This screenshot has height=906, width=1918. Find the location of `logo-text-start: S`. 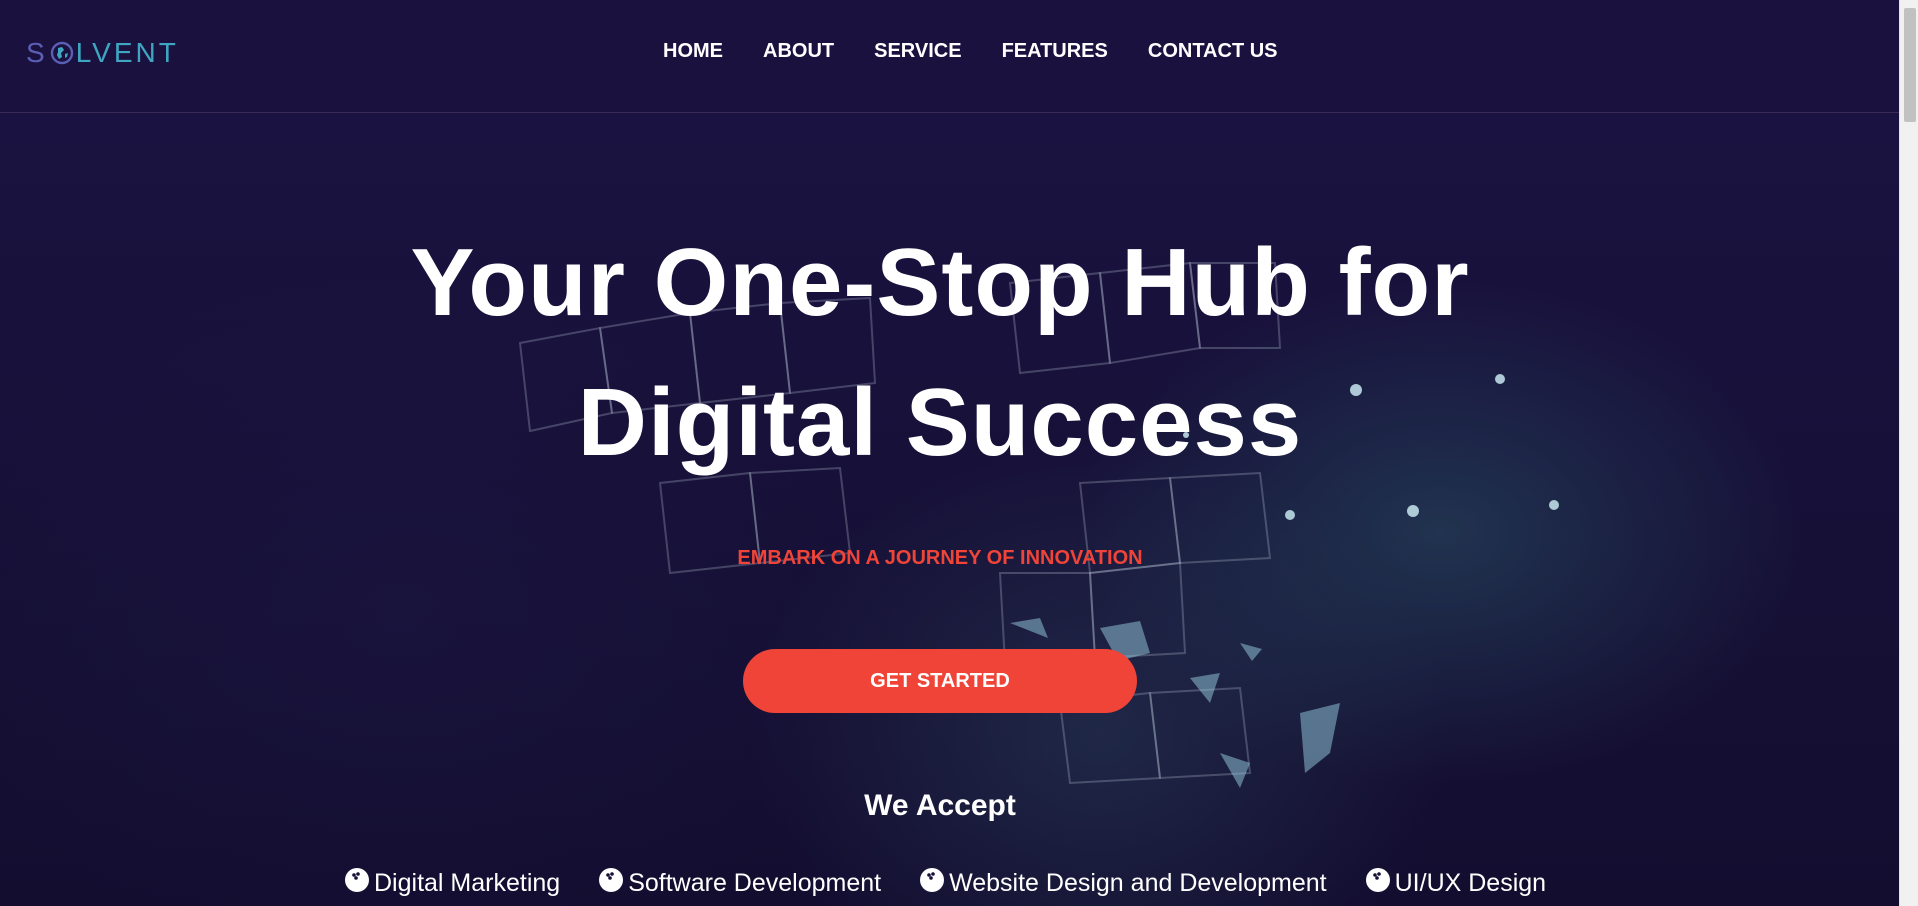

logo-text-start: S is located at coordinates (37, 52).